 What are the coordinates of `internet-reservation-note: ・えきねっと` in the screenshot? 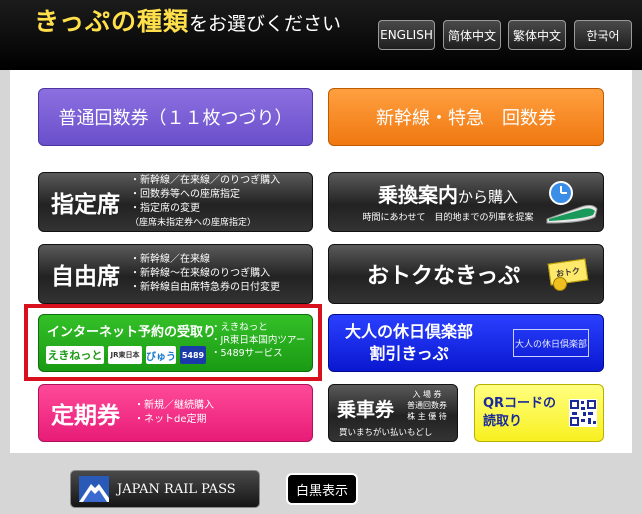 It's located at (239, 327).